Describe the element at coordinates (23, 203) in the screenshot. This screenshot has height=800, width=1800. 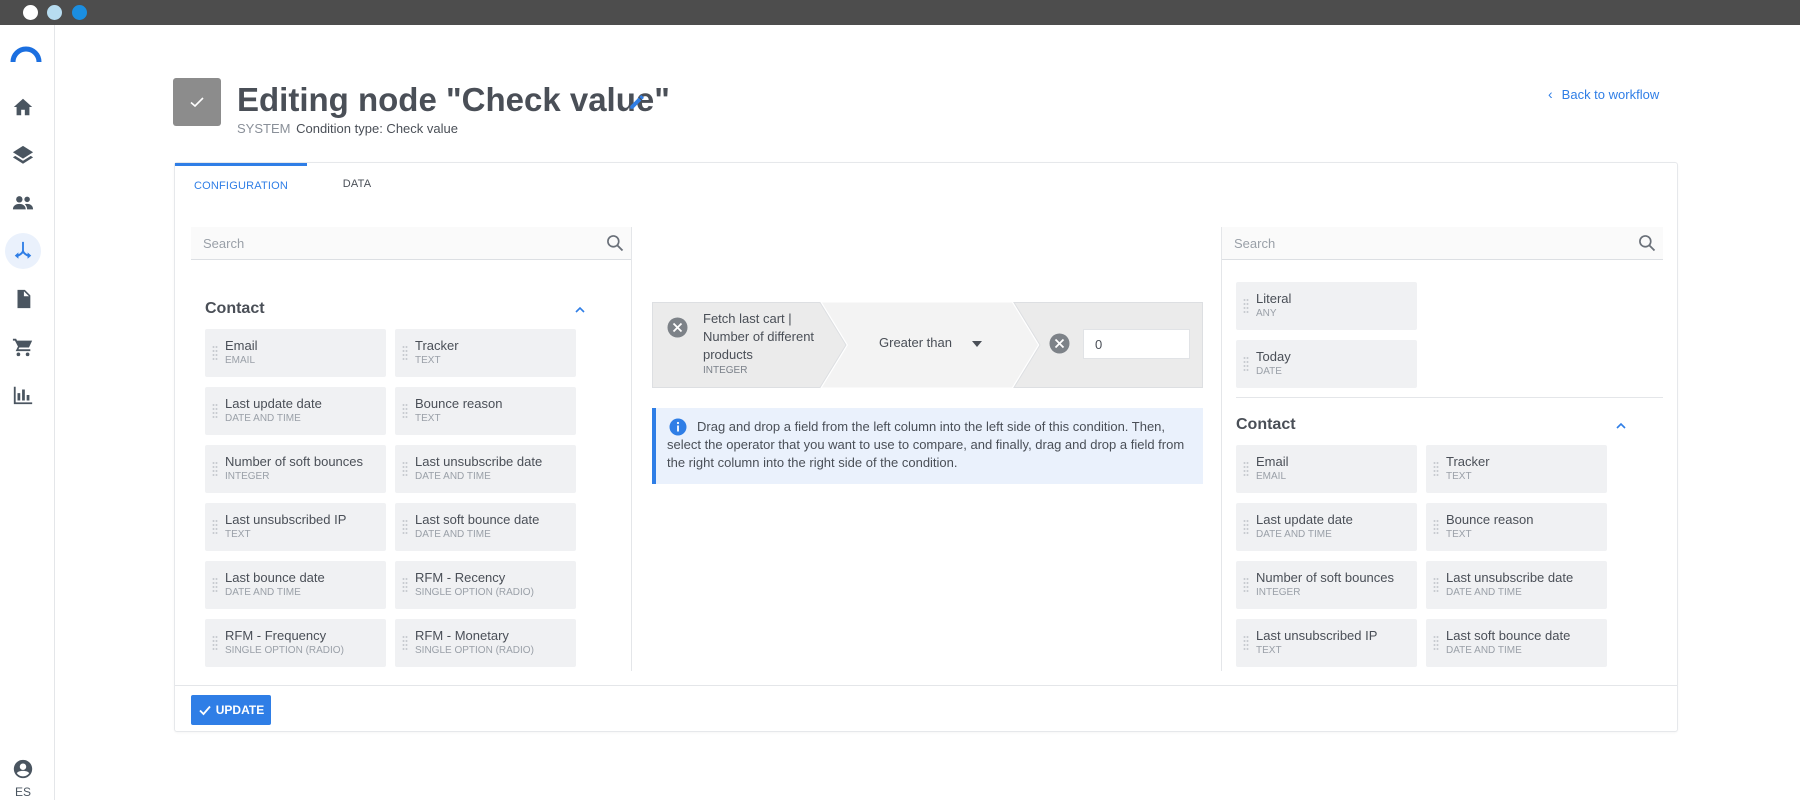
I see `people-icon` at that location.